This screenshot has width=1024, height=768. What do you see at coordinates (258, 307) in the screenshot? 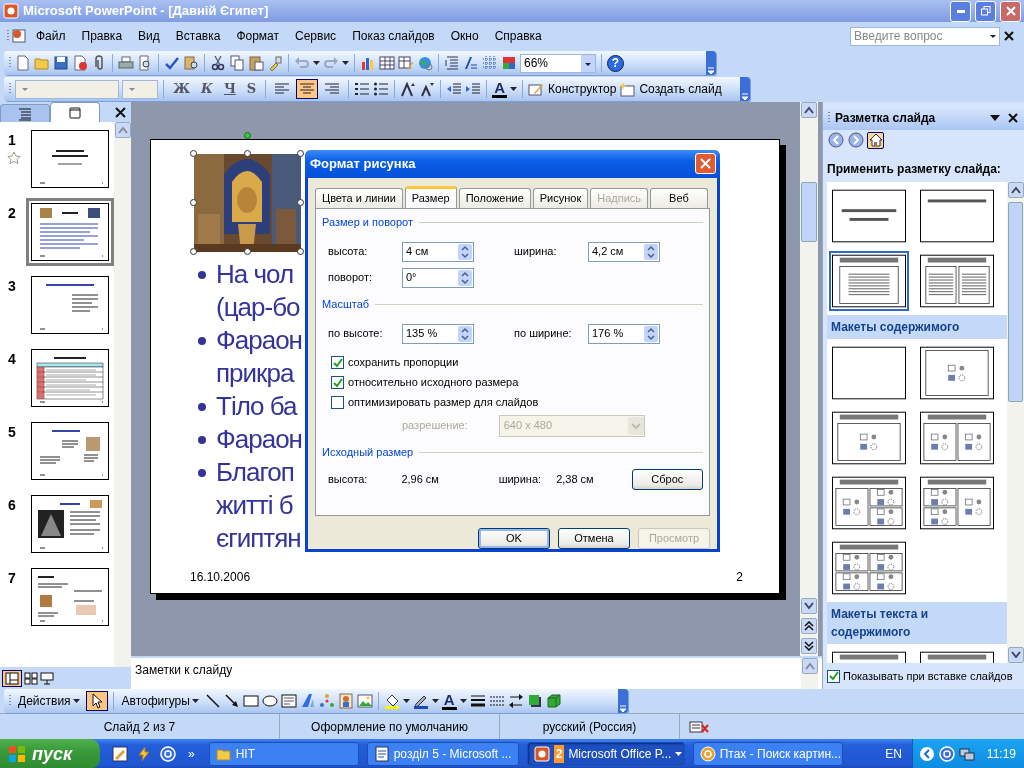
I see `bullet-text: (цар-бо` at bounding box center [258, 307].